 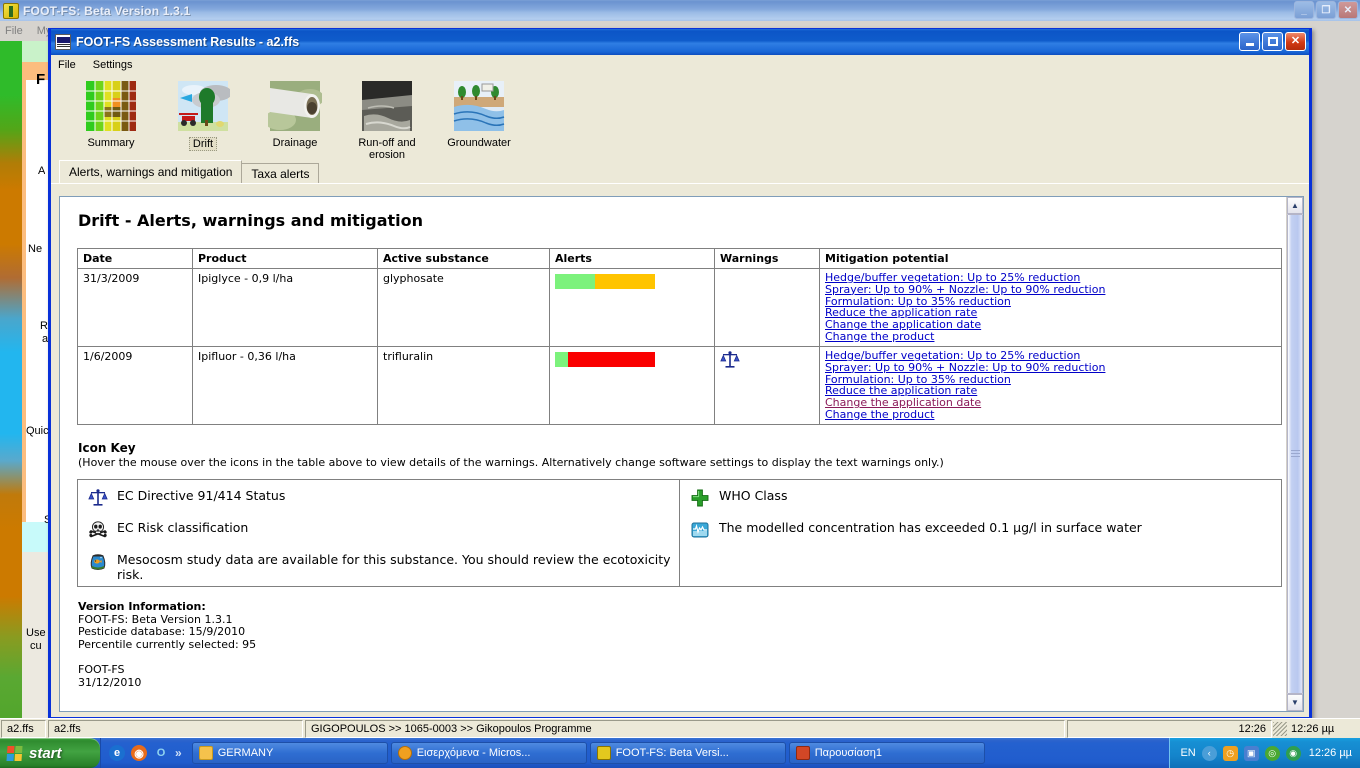 I want to click on inner-maximize-button, so click(x=1272, y=41).